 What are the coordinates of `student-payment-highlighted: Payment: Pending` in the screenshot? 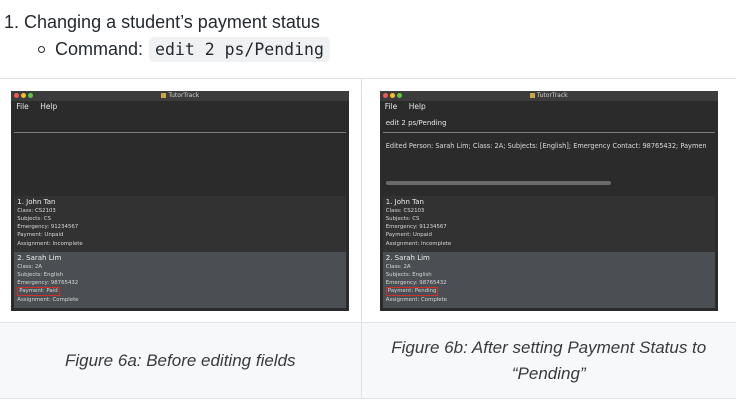 It's located at (412, 291).